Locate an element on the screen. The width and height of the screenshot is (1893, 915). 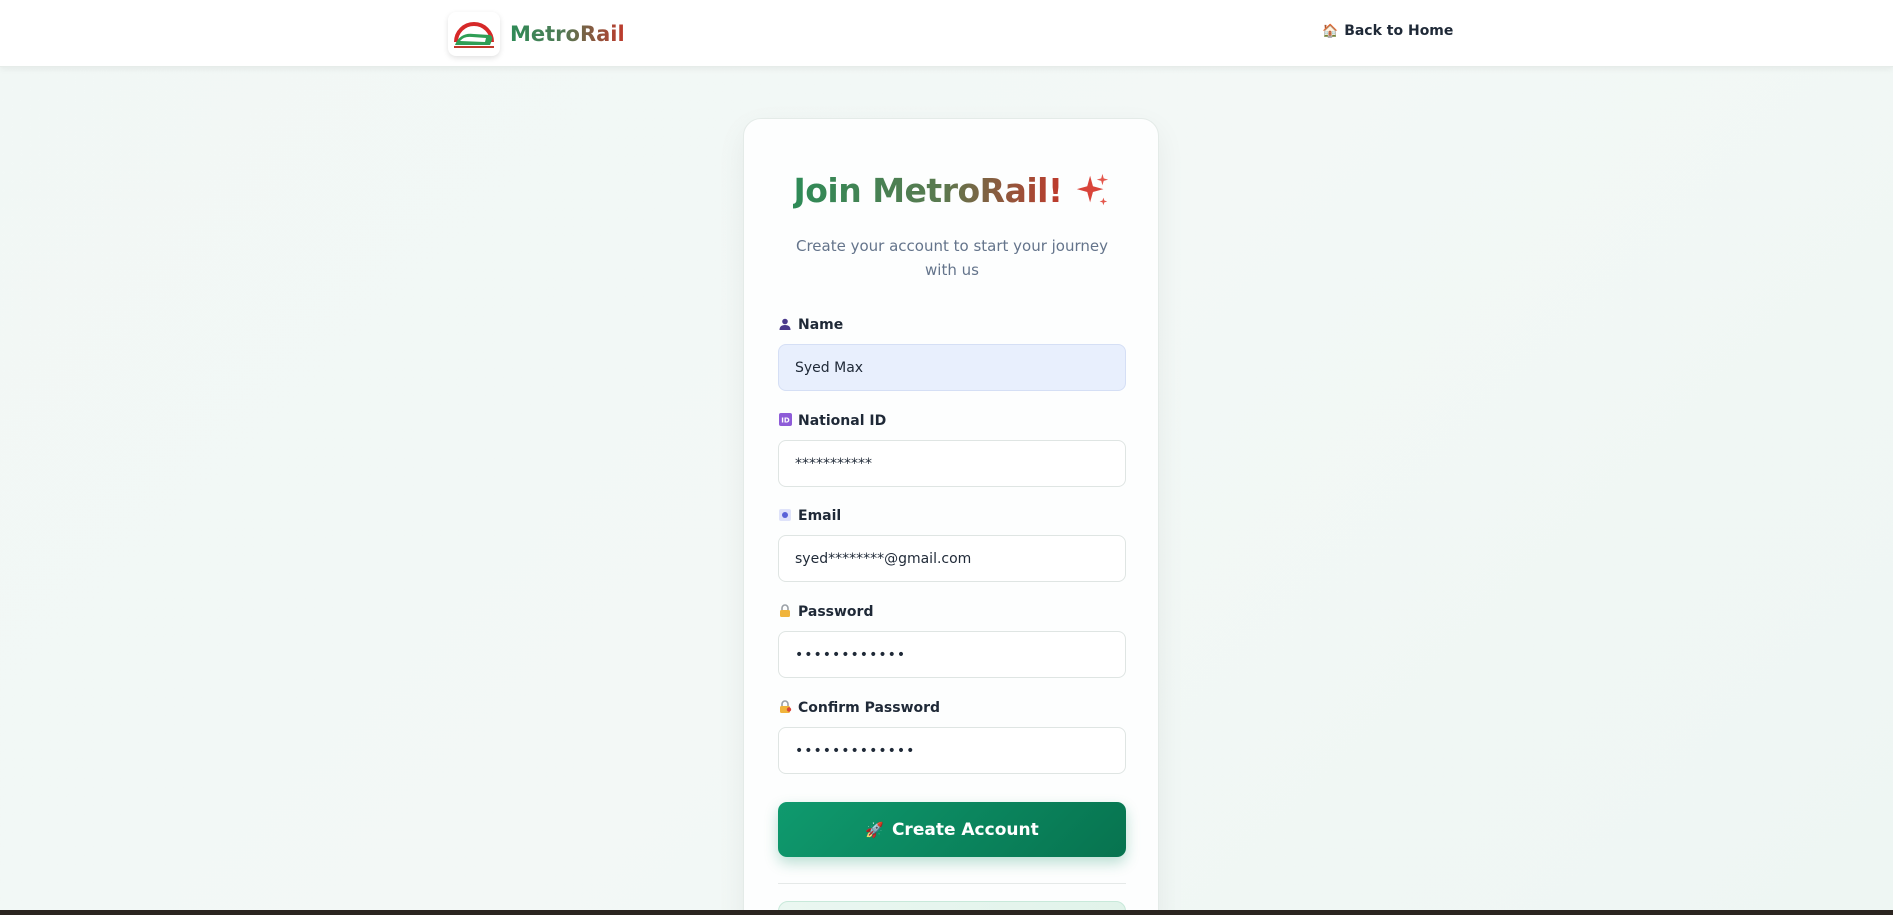
email-label-text: Email is located at coordinates (820, 516).